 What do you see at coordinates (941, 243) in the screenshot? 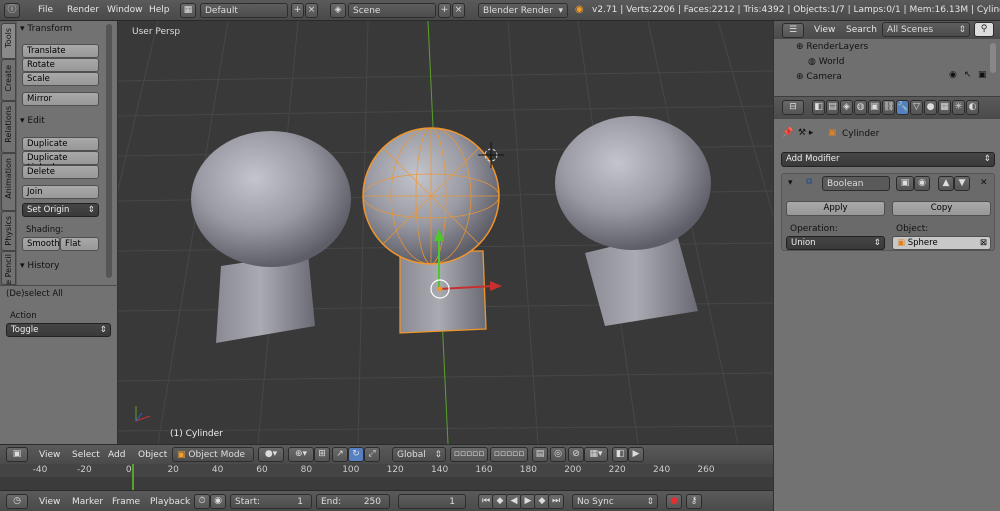
I see `object-field: ▣ Sphere ⊠` at bounding box center [941, 243].